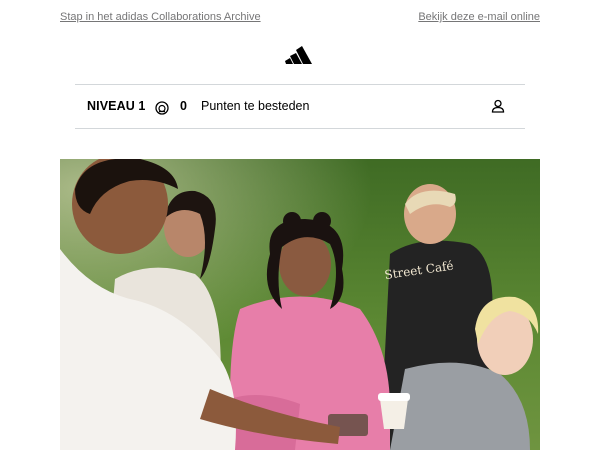 The image size is (600, 450). What do you see at coordinates (183, 106) in the screenshot?
I see `points-value: 0` at bounding box center [183, 106].